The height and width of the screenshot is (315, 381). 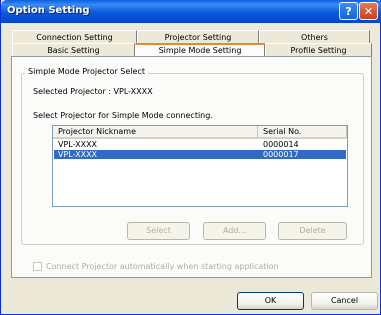 What do you see at coordinates (200, 49) in the screenshot?
I see `tab-simple-mode-setting: Simple Mode Setting` at bounding box center [200, 49].